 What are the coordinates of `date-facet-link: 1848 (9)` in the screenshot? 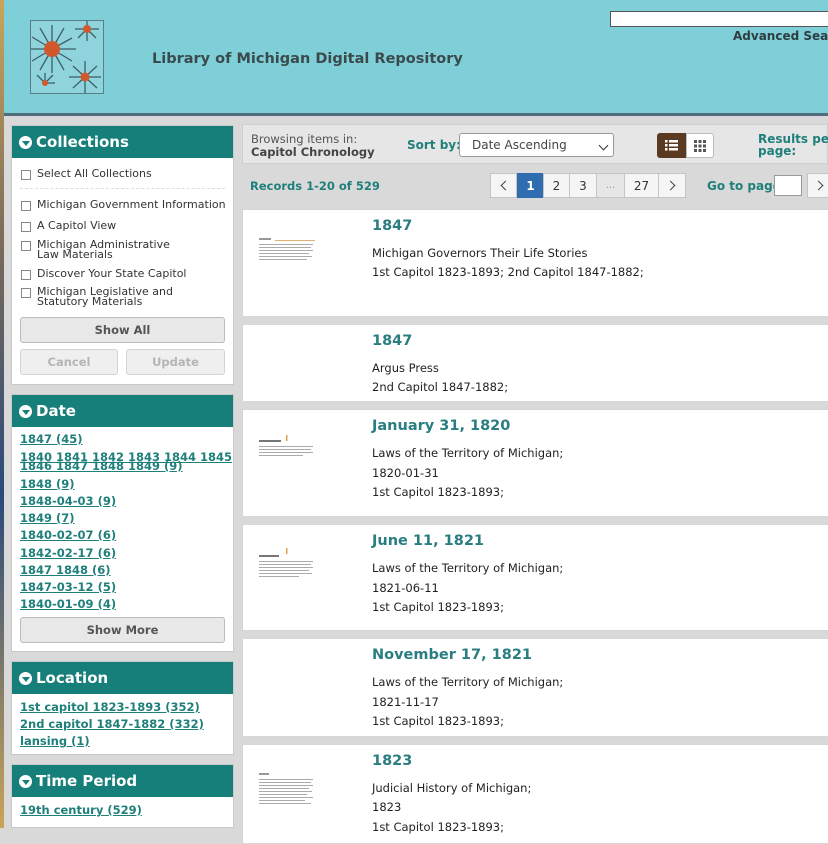 It's located at (47, 484).